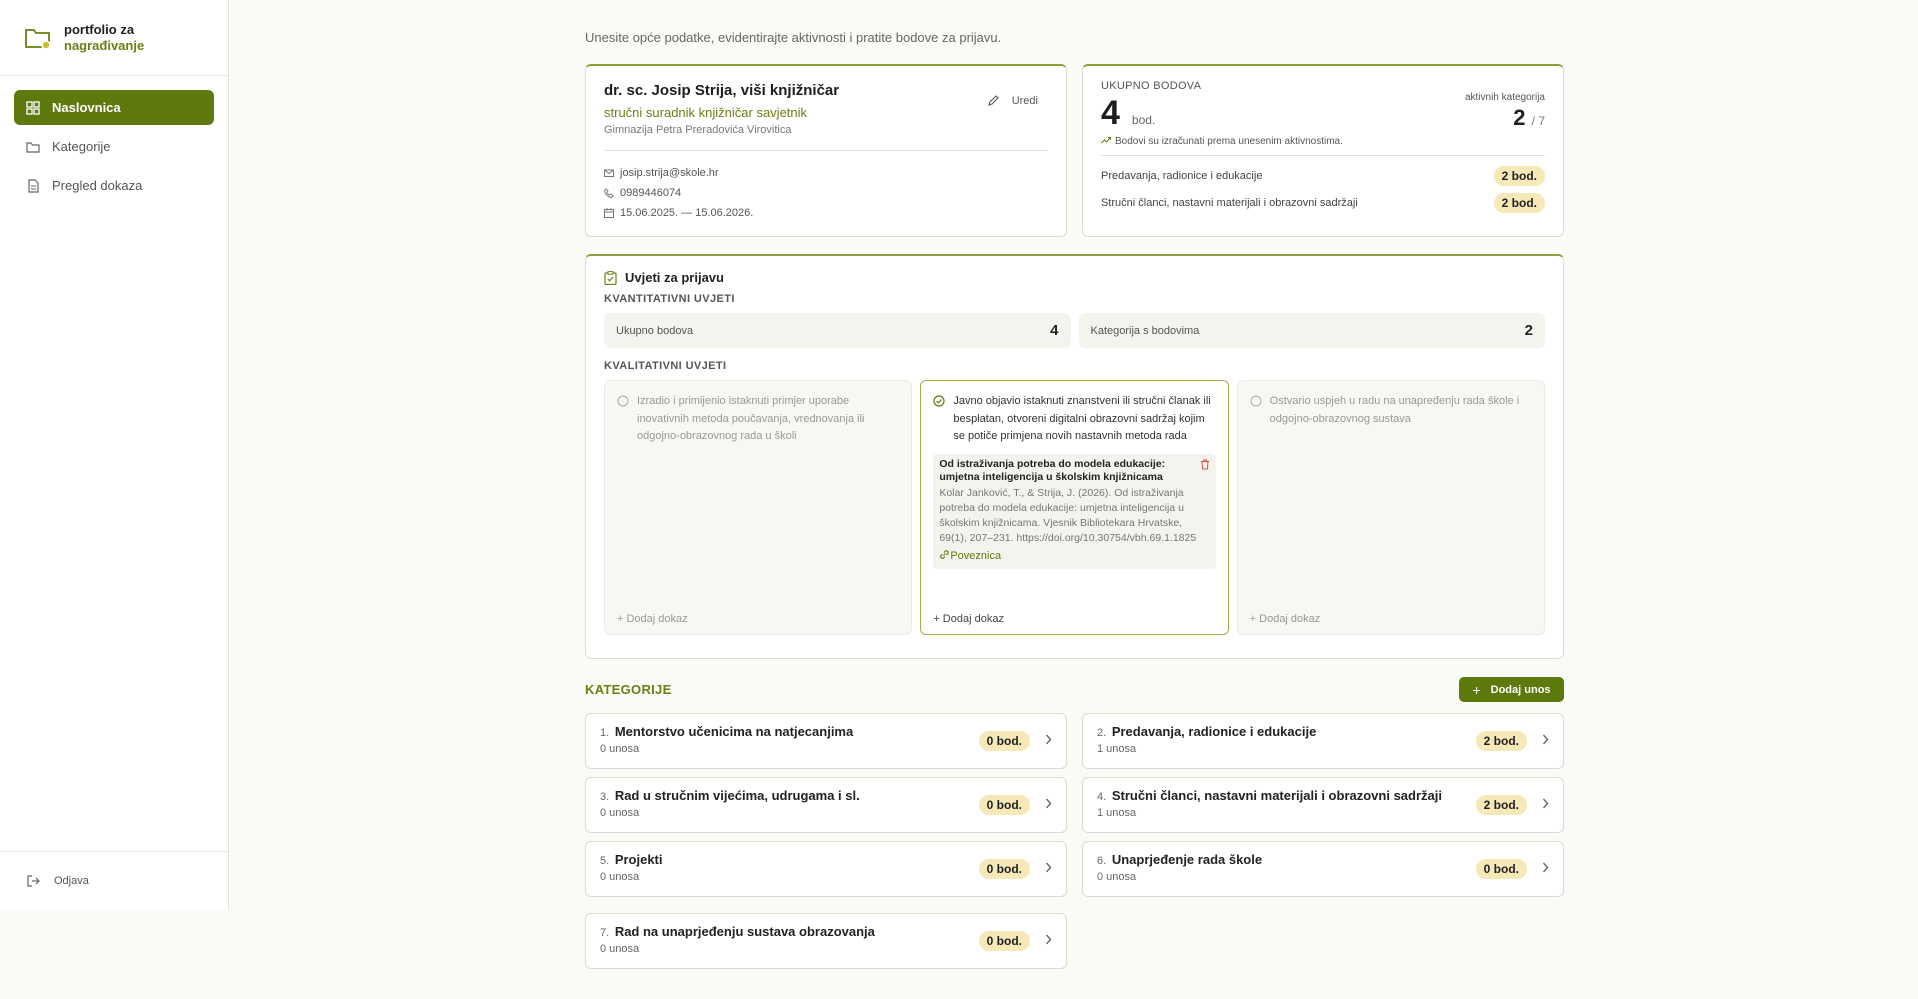 The width and height of the screenshot is (1918, 999). I want to click on email-value: josip.strija@skole.hr, so click(669, 173).